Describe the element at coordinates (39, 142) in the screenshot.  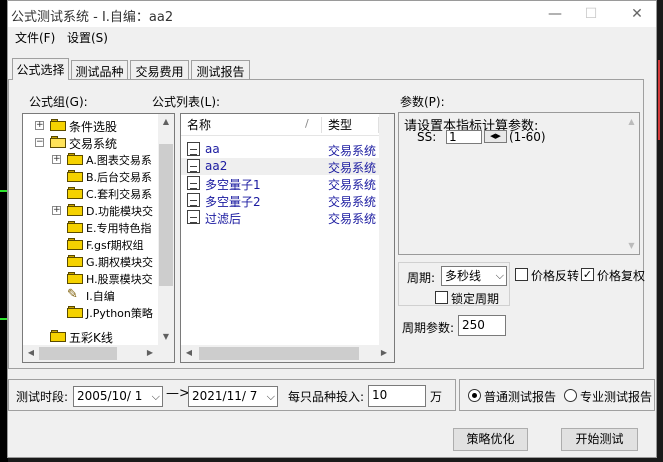
I see `collapse-icon: −` at that location.